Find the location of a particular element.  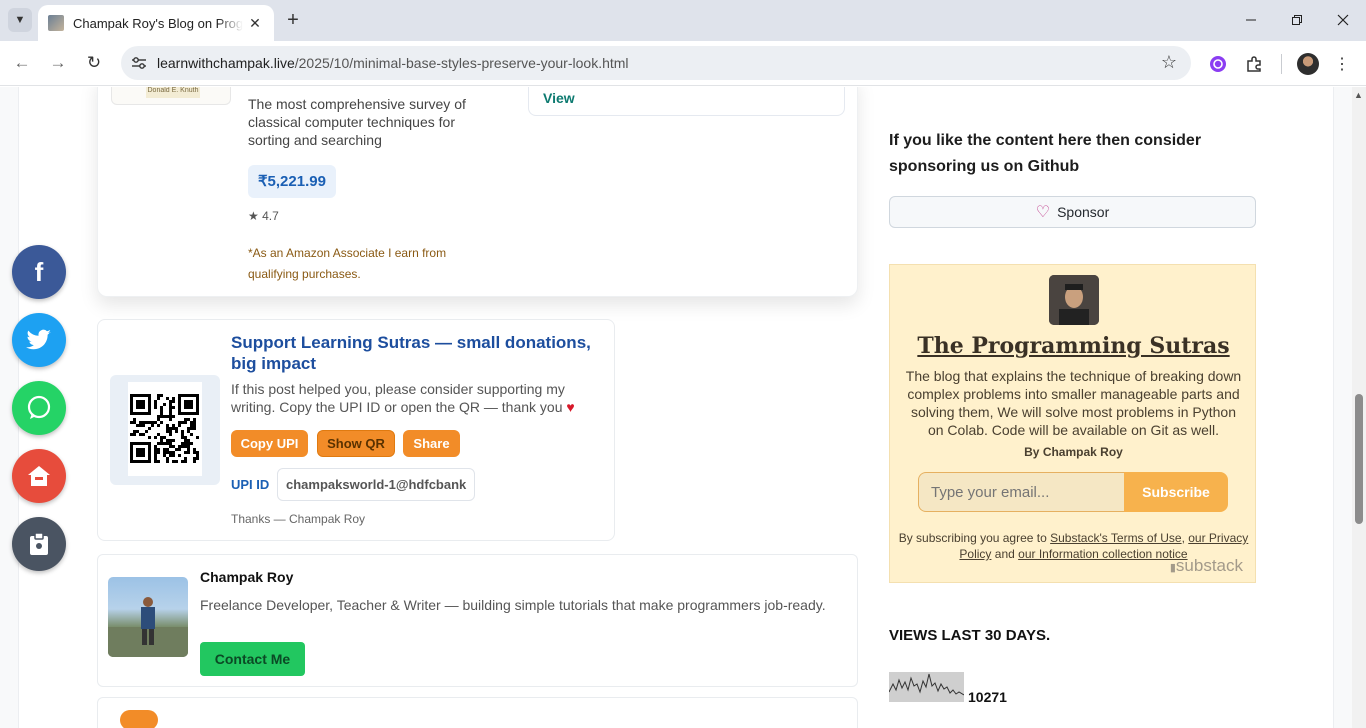

close-icon is located at coordinates (1343, 20).